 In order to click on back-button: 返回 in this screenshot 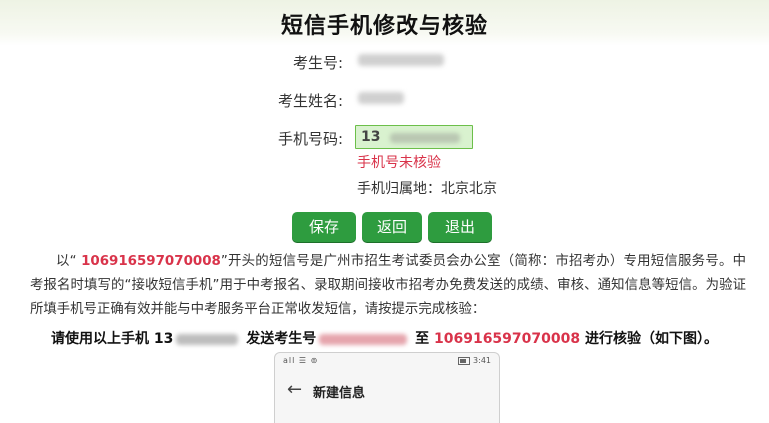, I will do `click(392, 227)`.